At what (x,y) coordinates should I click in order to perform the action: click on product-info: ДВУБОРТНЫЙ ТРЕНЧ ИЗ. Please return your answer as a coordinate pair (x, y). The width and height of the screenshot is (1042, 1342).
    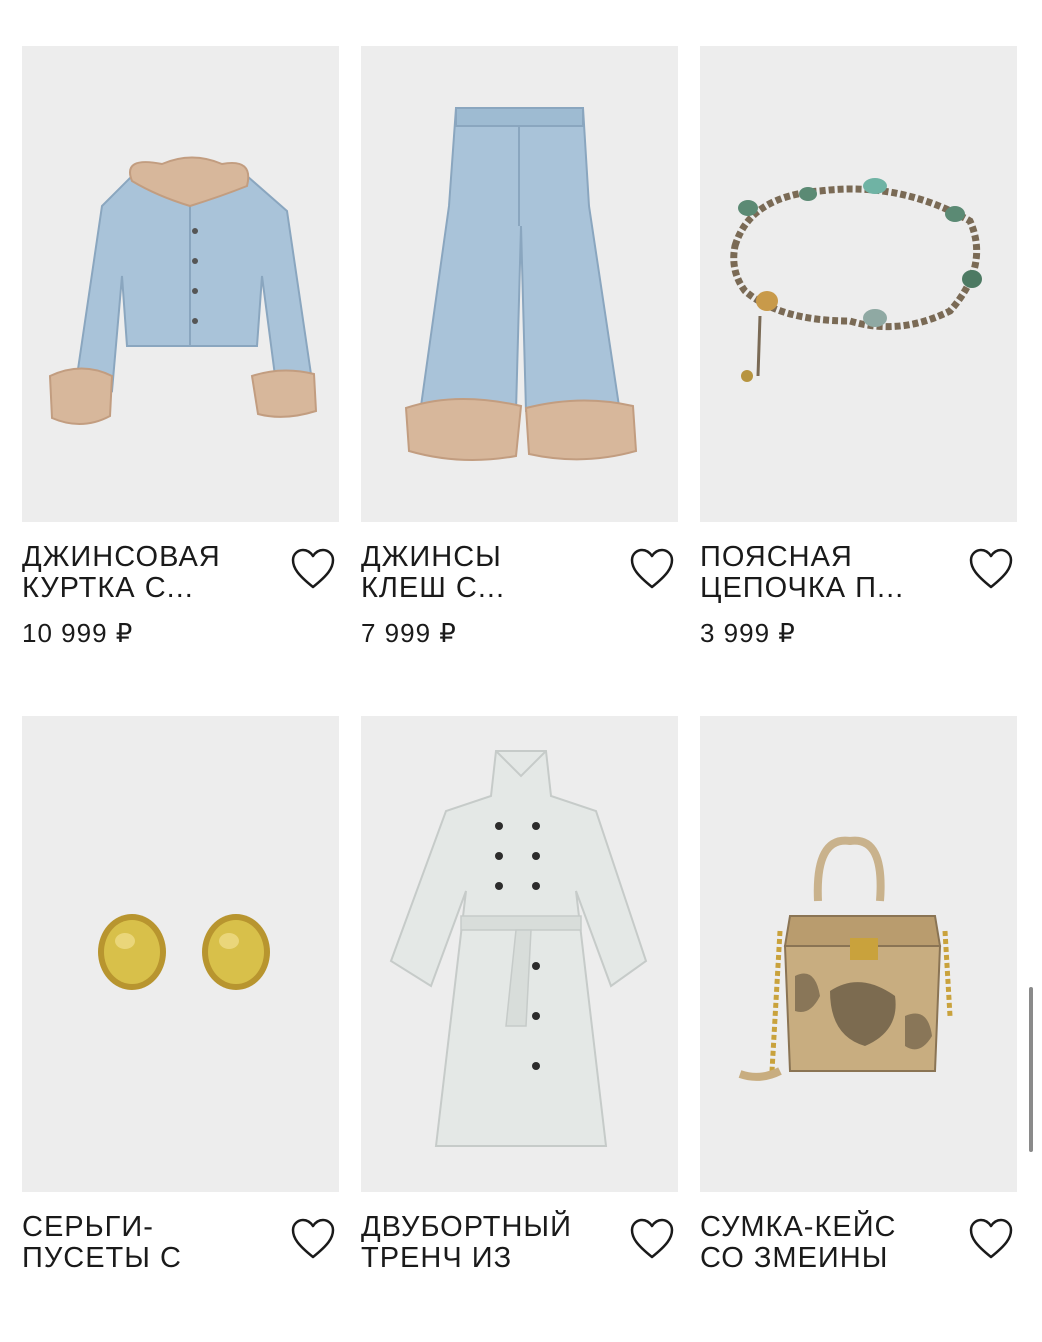
    Looking at the image, I should click on (519, 1267).